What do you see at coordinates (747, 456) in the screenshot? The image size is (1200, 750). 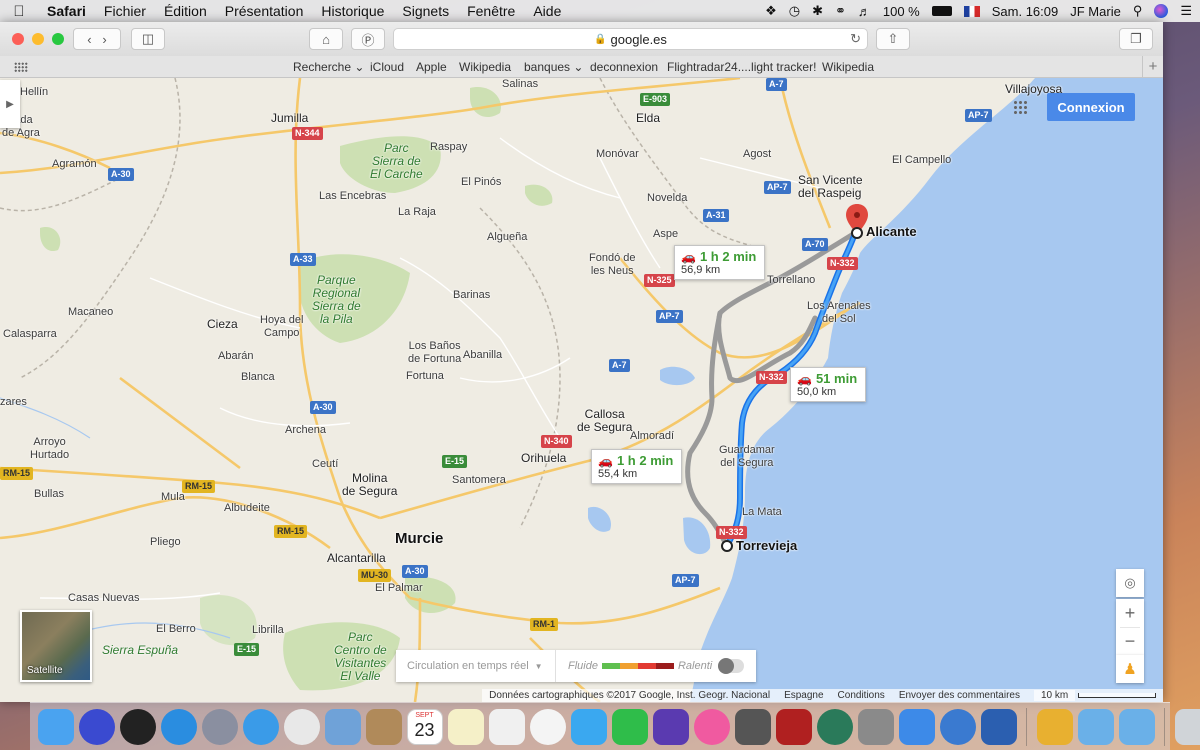 I see `place-label: Guardamar del Segura` at bounding box center [747, 456].